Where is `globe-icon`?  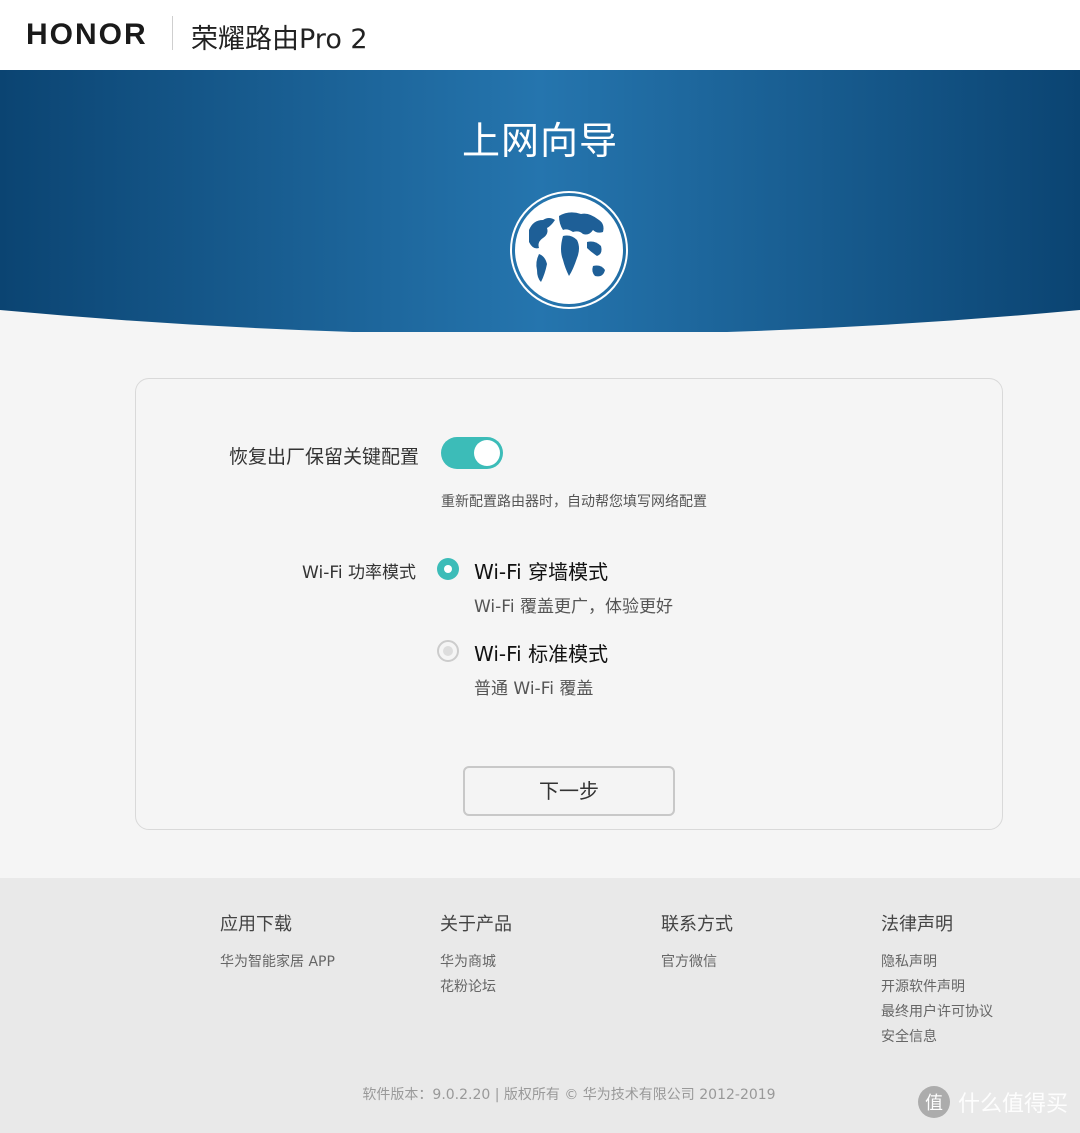
globe-icon is located at coordinates (569, 250).